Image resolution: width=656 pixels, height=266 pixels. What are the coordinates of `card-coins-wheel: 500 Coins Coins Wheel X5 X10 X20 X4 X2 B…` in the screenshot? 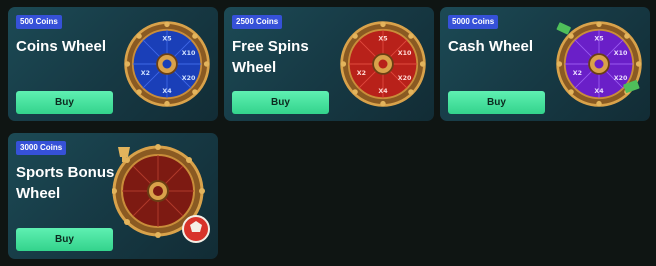 It's located at (113, 64).